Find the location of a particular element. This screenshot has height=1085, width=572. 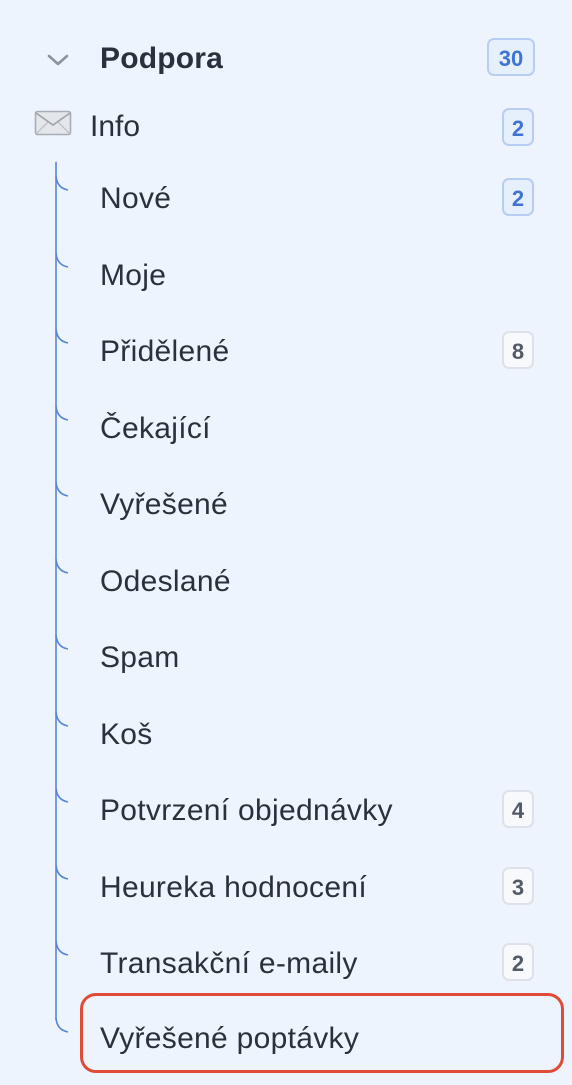

folder-item-transakcni-e-maily: Transakční e-maily 2 is located at coordinates (286, 963).